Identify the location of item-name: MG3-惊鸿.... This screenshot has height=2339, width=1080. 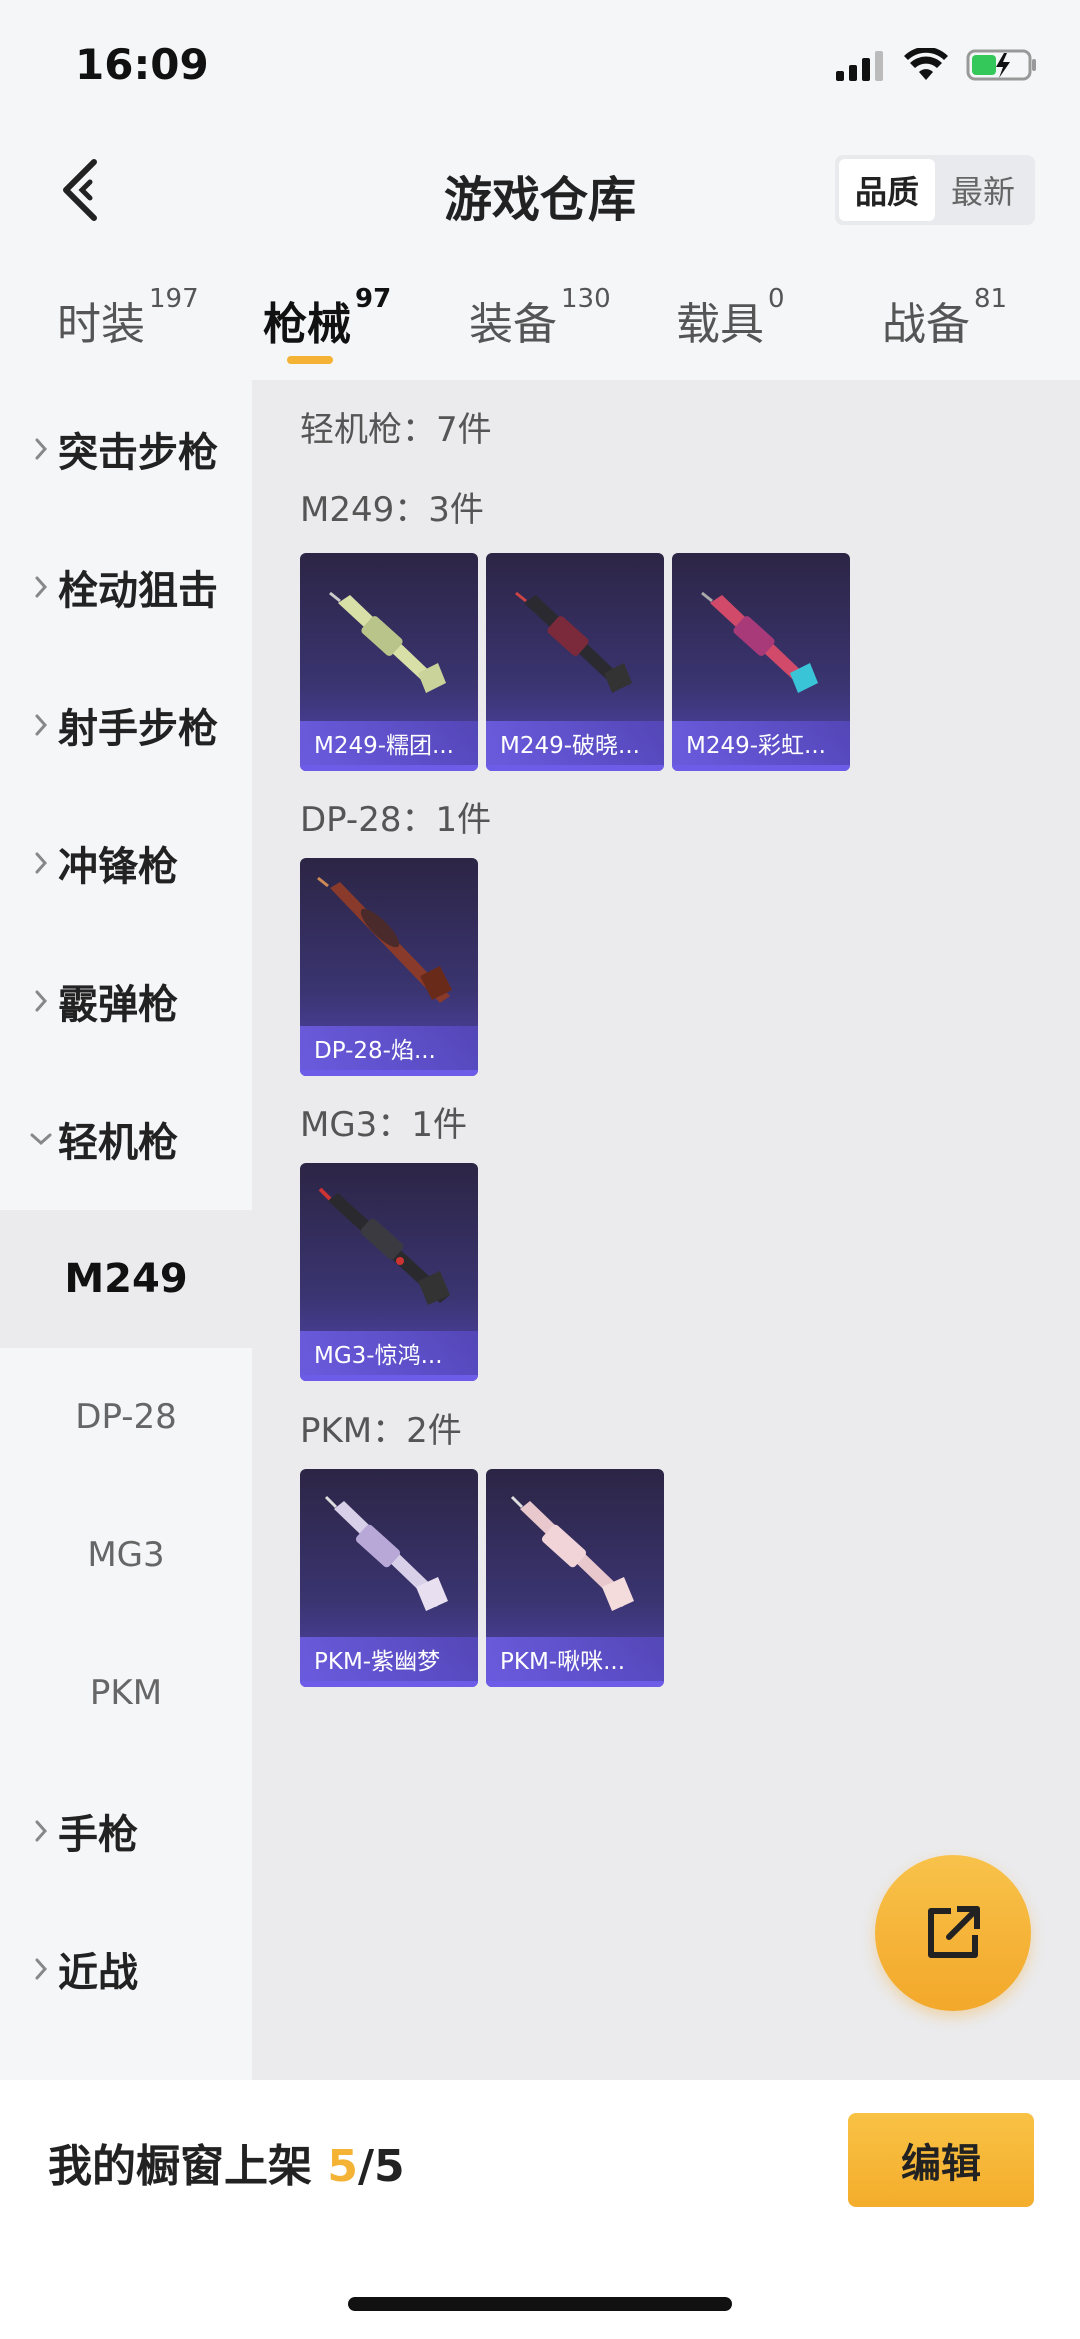
(389, 1353).